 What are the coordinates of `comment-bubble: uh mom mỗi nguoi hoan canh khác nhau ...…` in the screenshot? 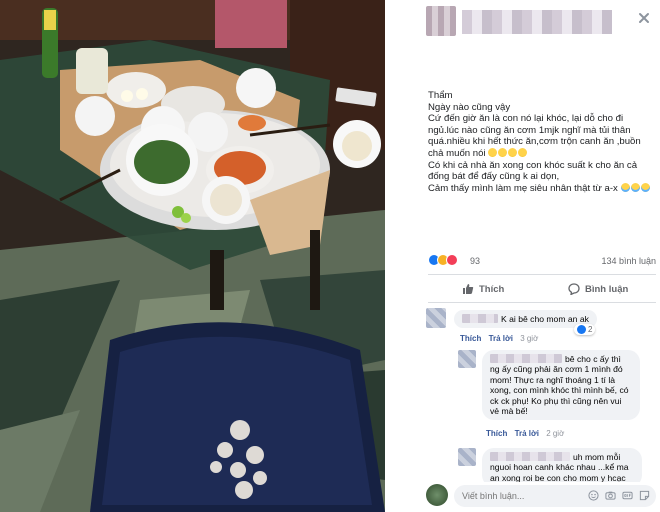 It's located at (562, 465).